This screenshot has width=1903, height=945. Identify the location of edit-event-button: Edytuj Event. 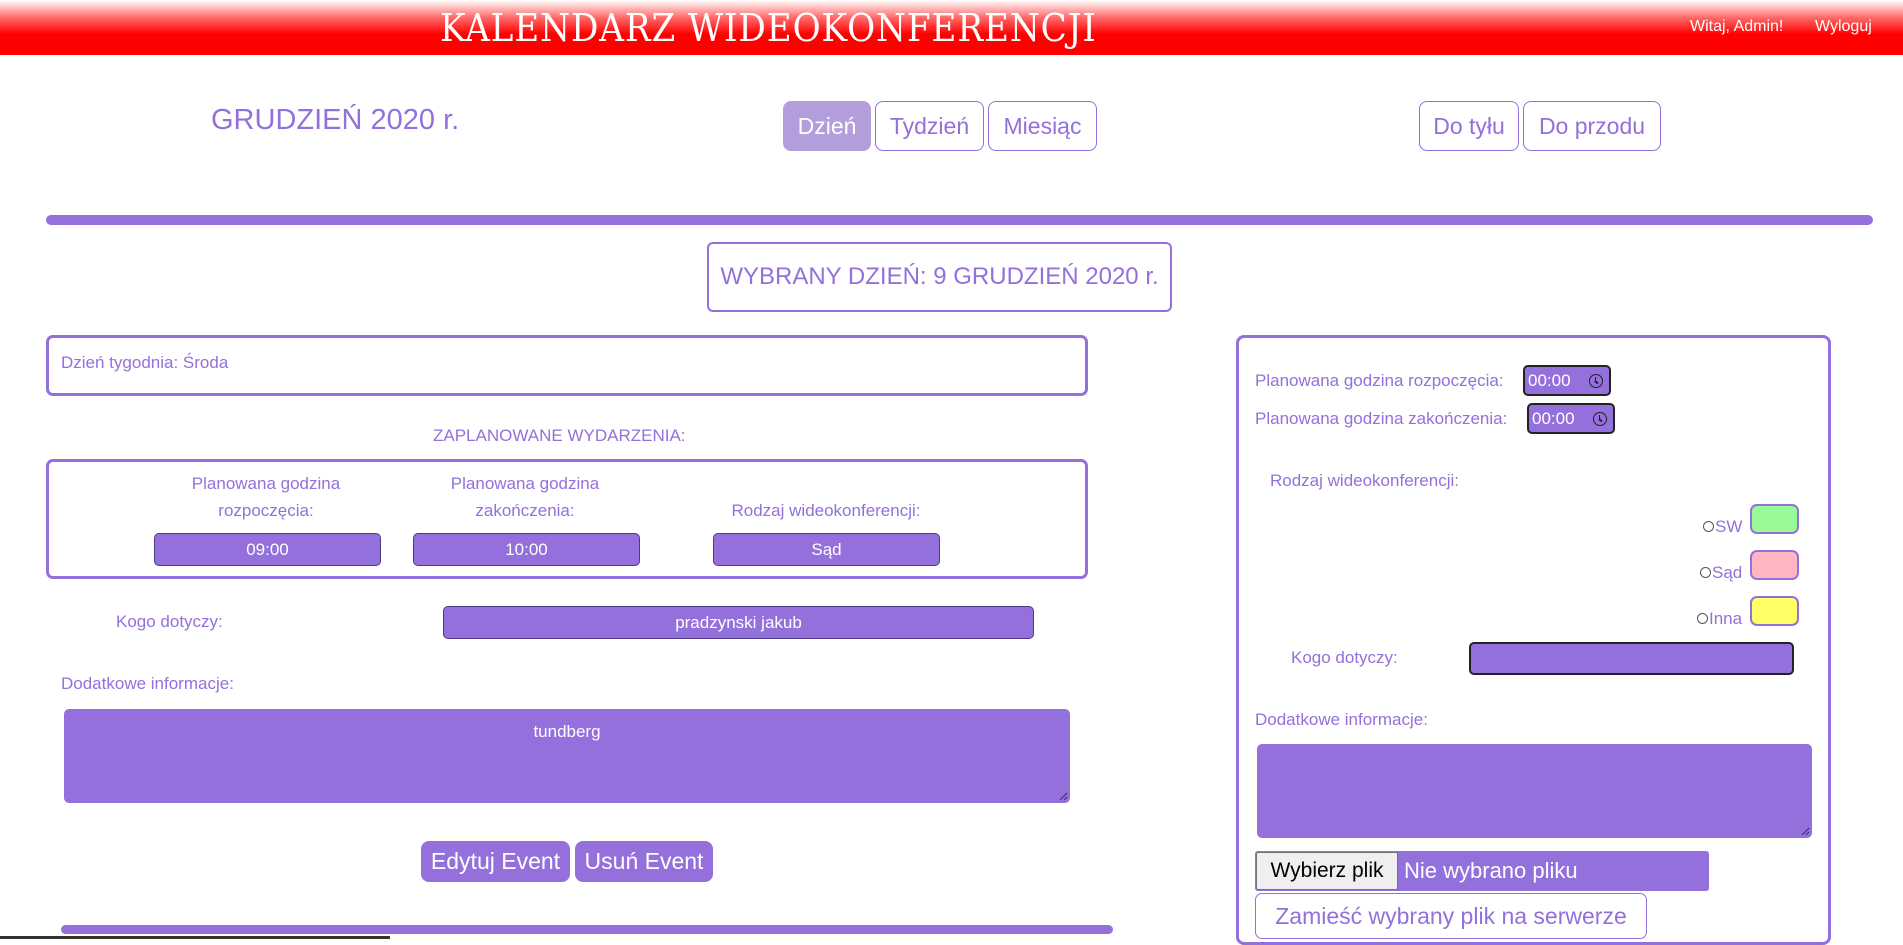
(495, 861).